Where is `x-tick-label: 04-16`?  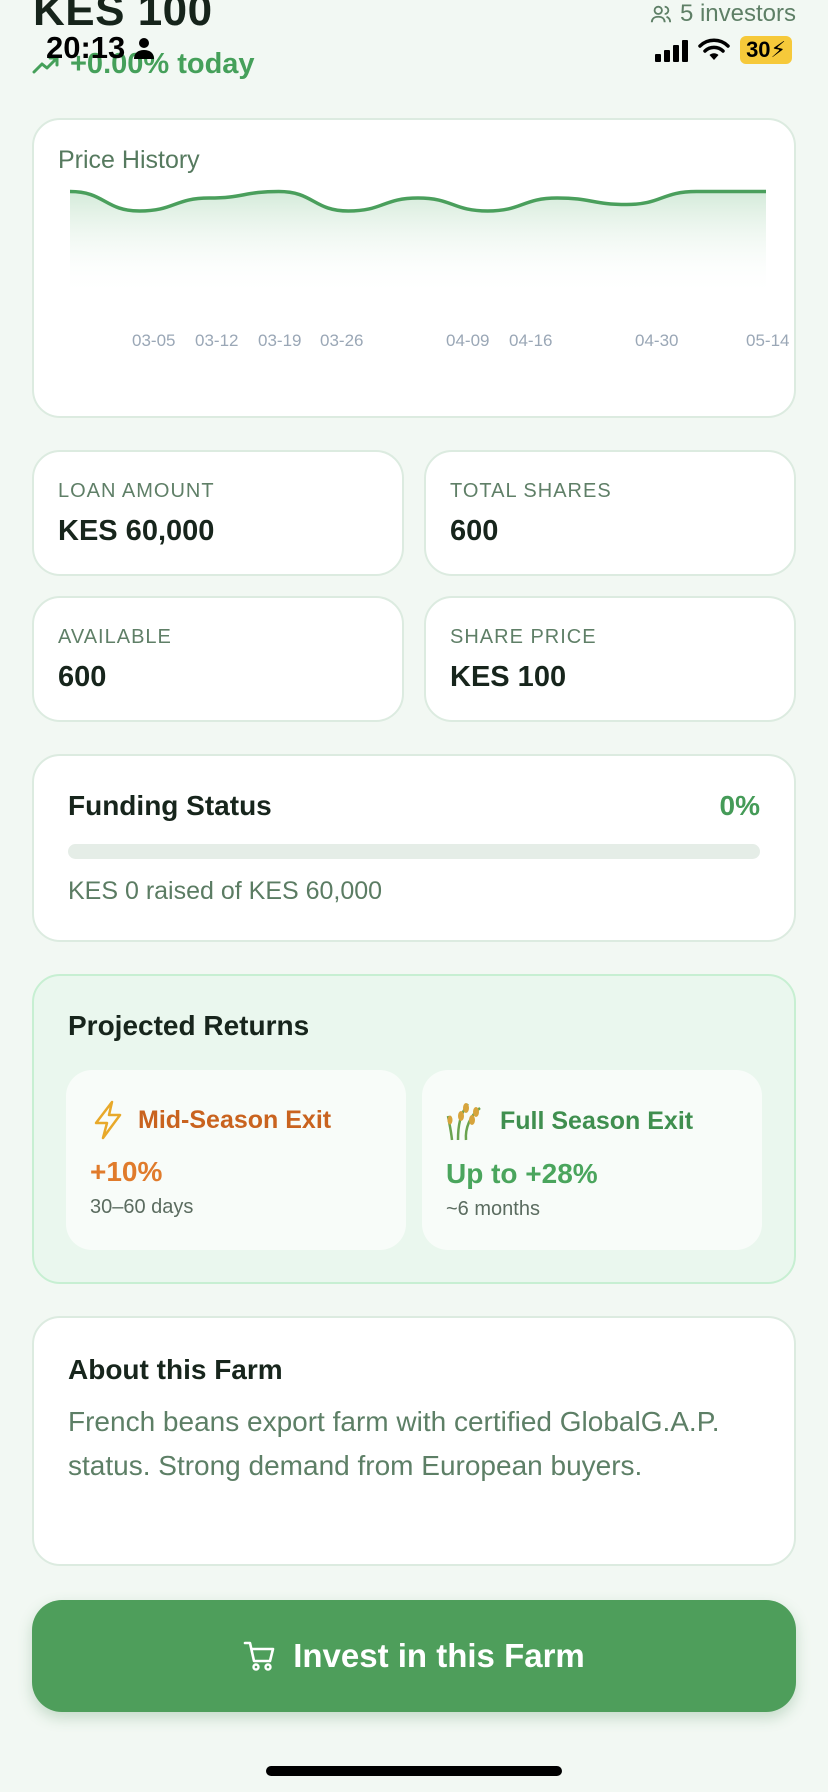
x-tick-label: 04-16 is located at coordinates (530, 340).